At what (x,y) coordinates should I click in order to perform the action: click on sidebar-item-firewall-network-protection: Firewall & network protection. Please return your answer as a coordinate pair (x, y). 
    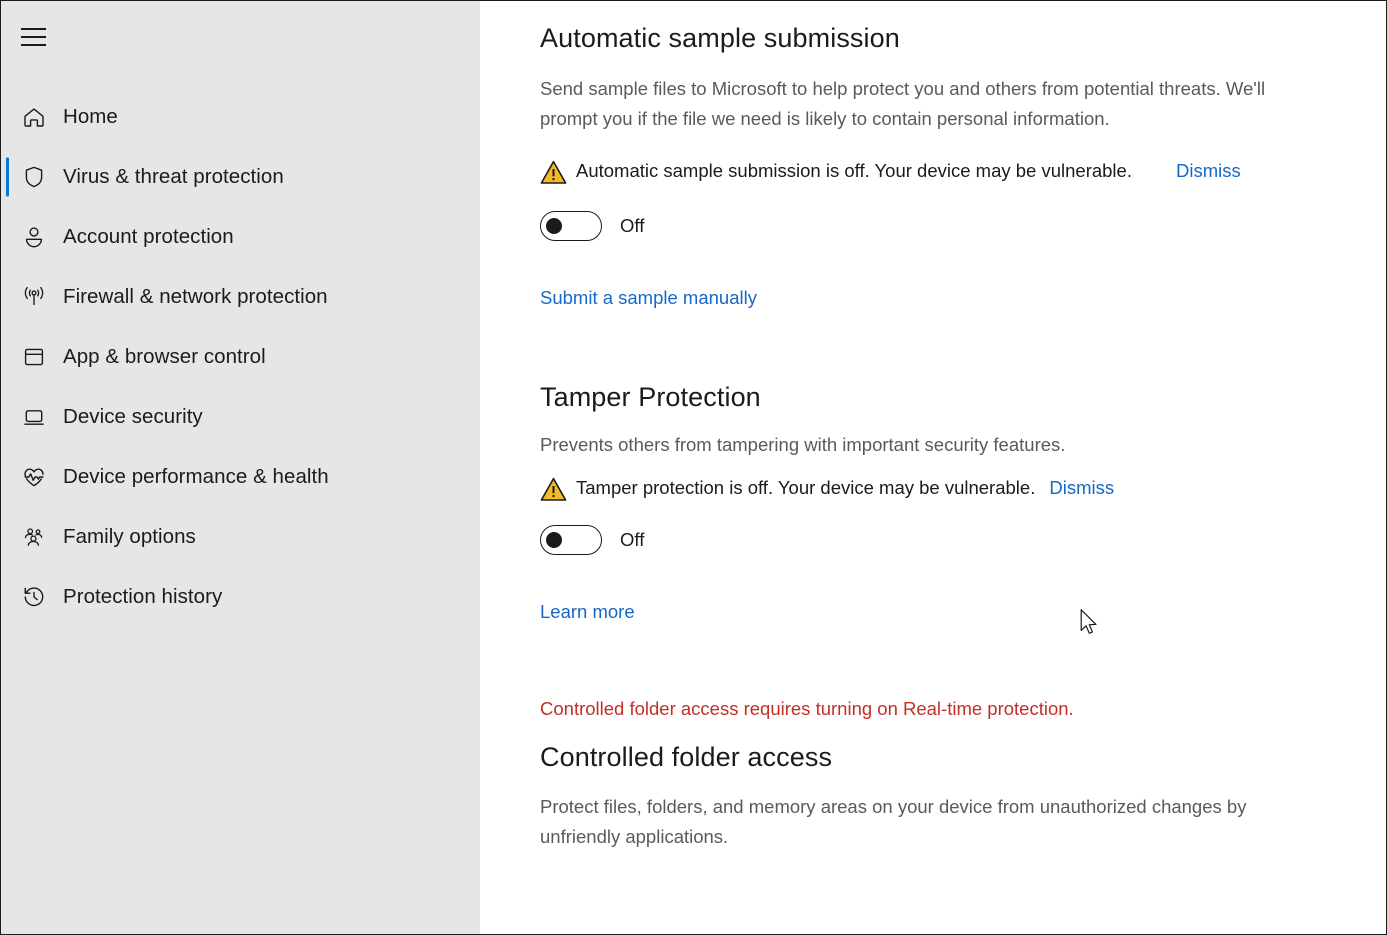
    Looking at the image, I should click on (240, 297).